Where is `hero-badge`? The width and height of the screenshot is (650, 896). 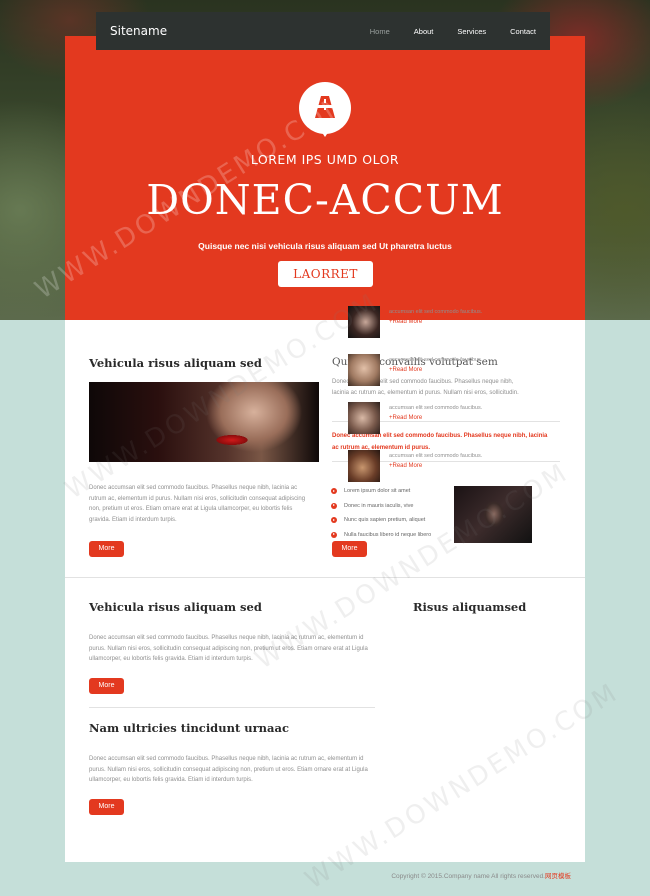
hero-badge is located at coordinates (325, 109).